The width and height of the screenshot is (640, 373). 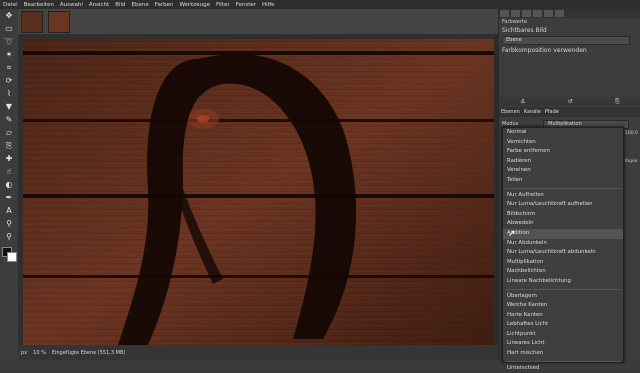 What do you see at coordinates (569, 13) in the screenshot?
I see `dock-tabs` at bounding box center [569, 13].